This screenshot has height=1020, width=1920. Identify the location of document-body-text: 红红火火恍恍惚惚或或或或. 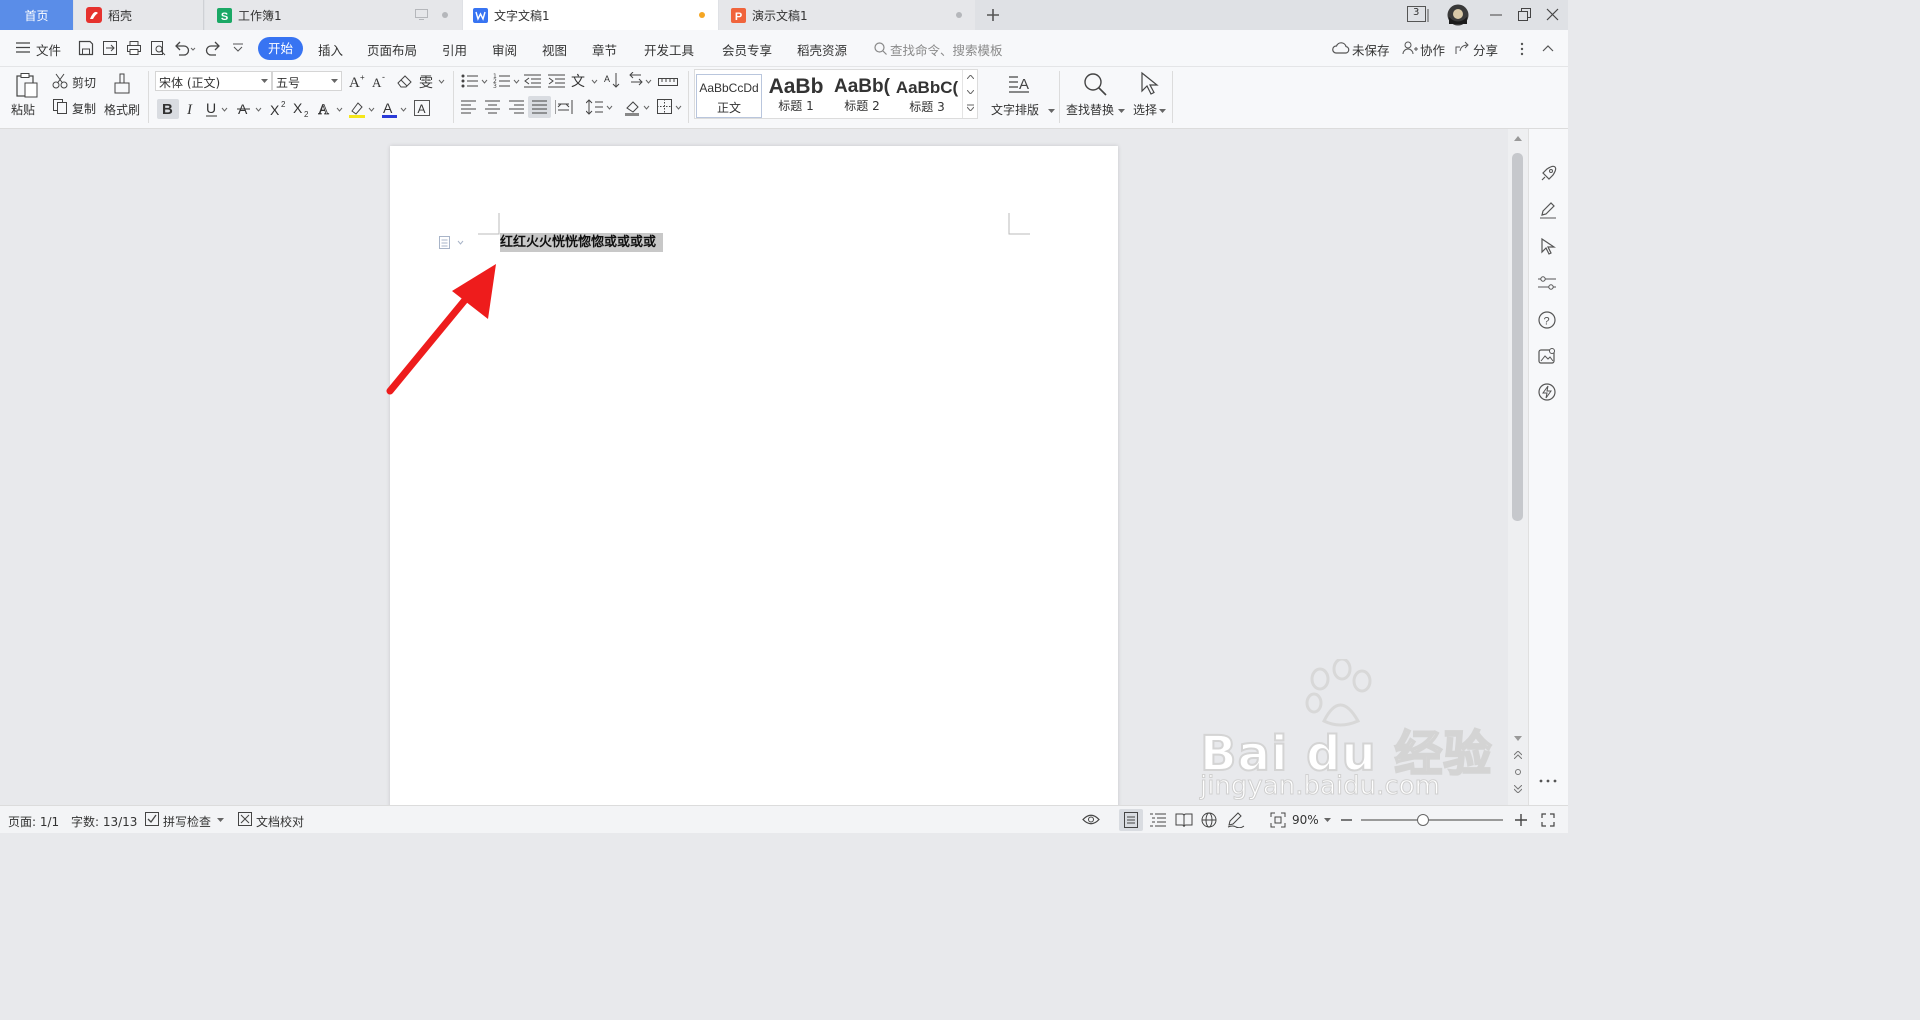
(582, 242).